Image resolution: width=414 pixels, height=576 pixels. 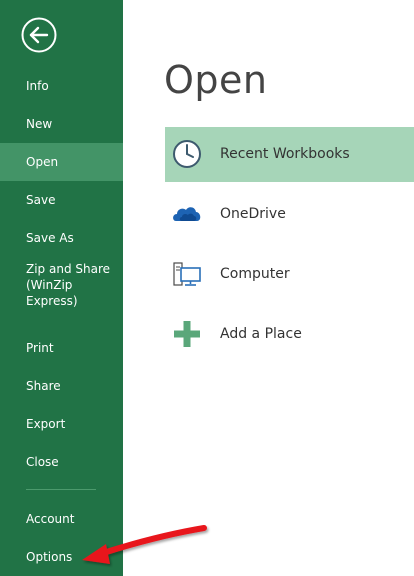 What do you see at coordinates (187, 214) in the screenshot?
I see `cloud-icon` at bounding box center [187, 214].